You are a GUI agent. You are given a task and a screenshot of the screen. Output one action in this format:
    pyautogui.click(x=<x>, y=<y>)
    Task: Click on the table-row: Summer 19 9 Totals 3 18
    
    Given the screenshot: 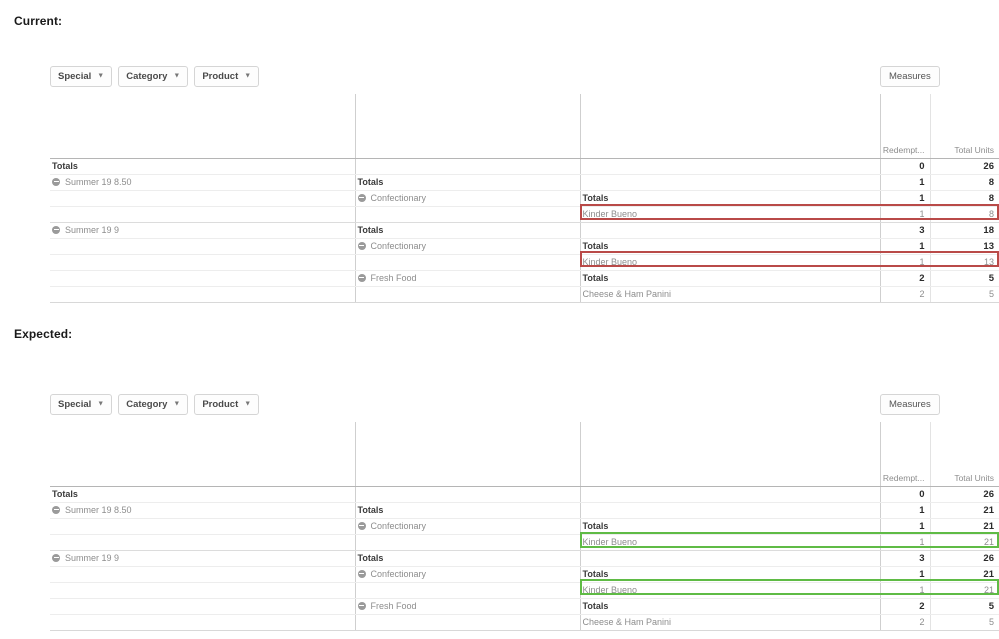 What is the action you would take?
    pyautogui.click(x=524, y=230)
    